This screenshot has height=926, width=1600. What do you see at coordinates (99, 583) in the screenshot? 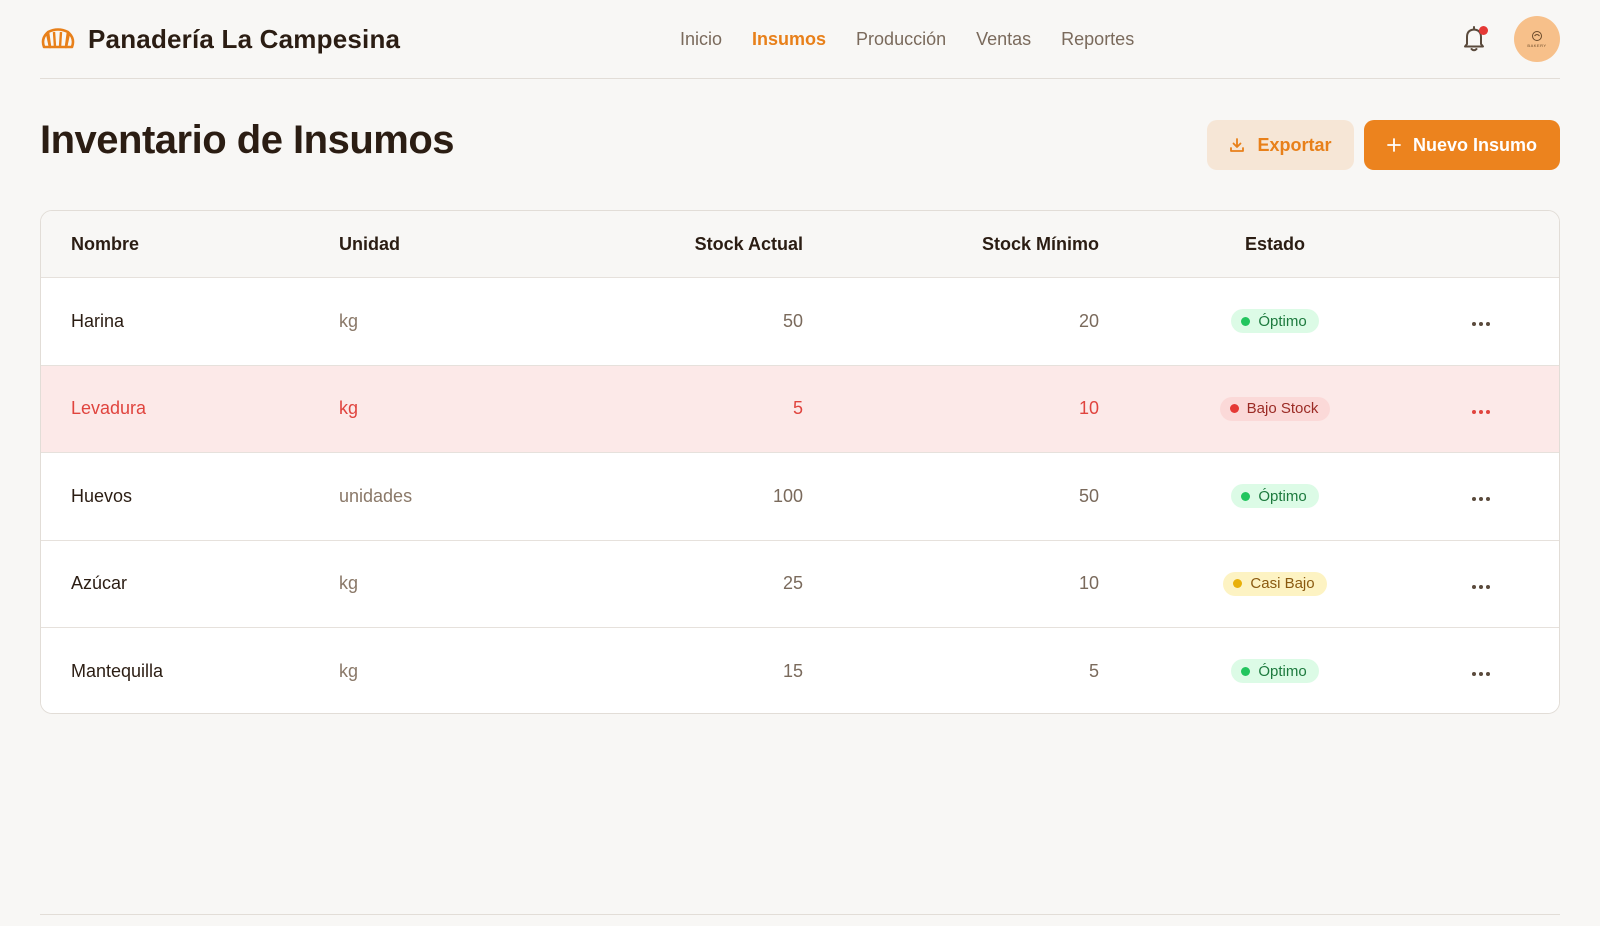
I see `cell-nombre: Azúcar` at bounding box center [99, 583].